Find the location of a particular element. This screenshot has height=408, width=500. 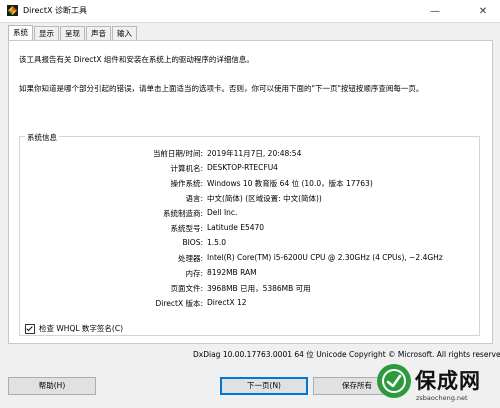

label-directx-version: DirectX 版本: is located at coordinates (179, 303).